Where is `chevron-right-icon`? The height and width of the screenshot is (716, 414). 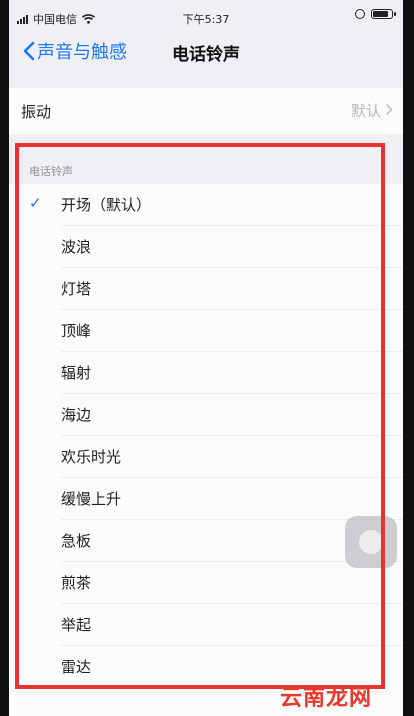 chevron-right-icon is located at coordinates (389, 109).